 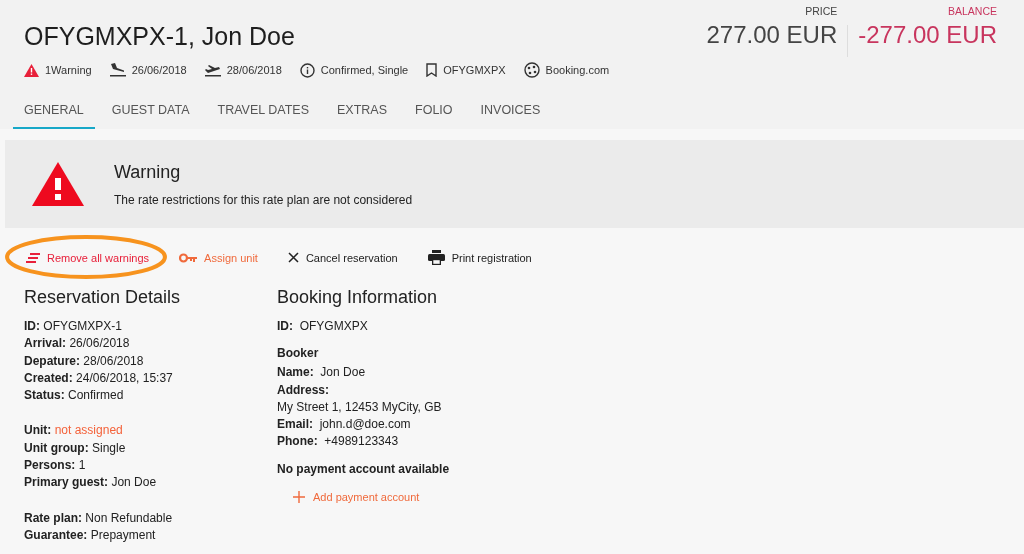 What do you see at coordinates (307, 70) in the screenshot?
I see `info-icon` at bounding box center [307, 70].